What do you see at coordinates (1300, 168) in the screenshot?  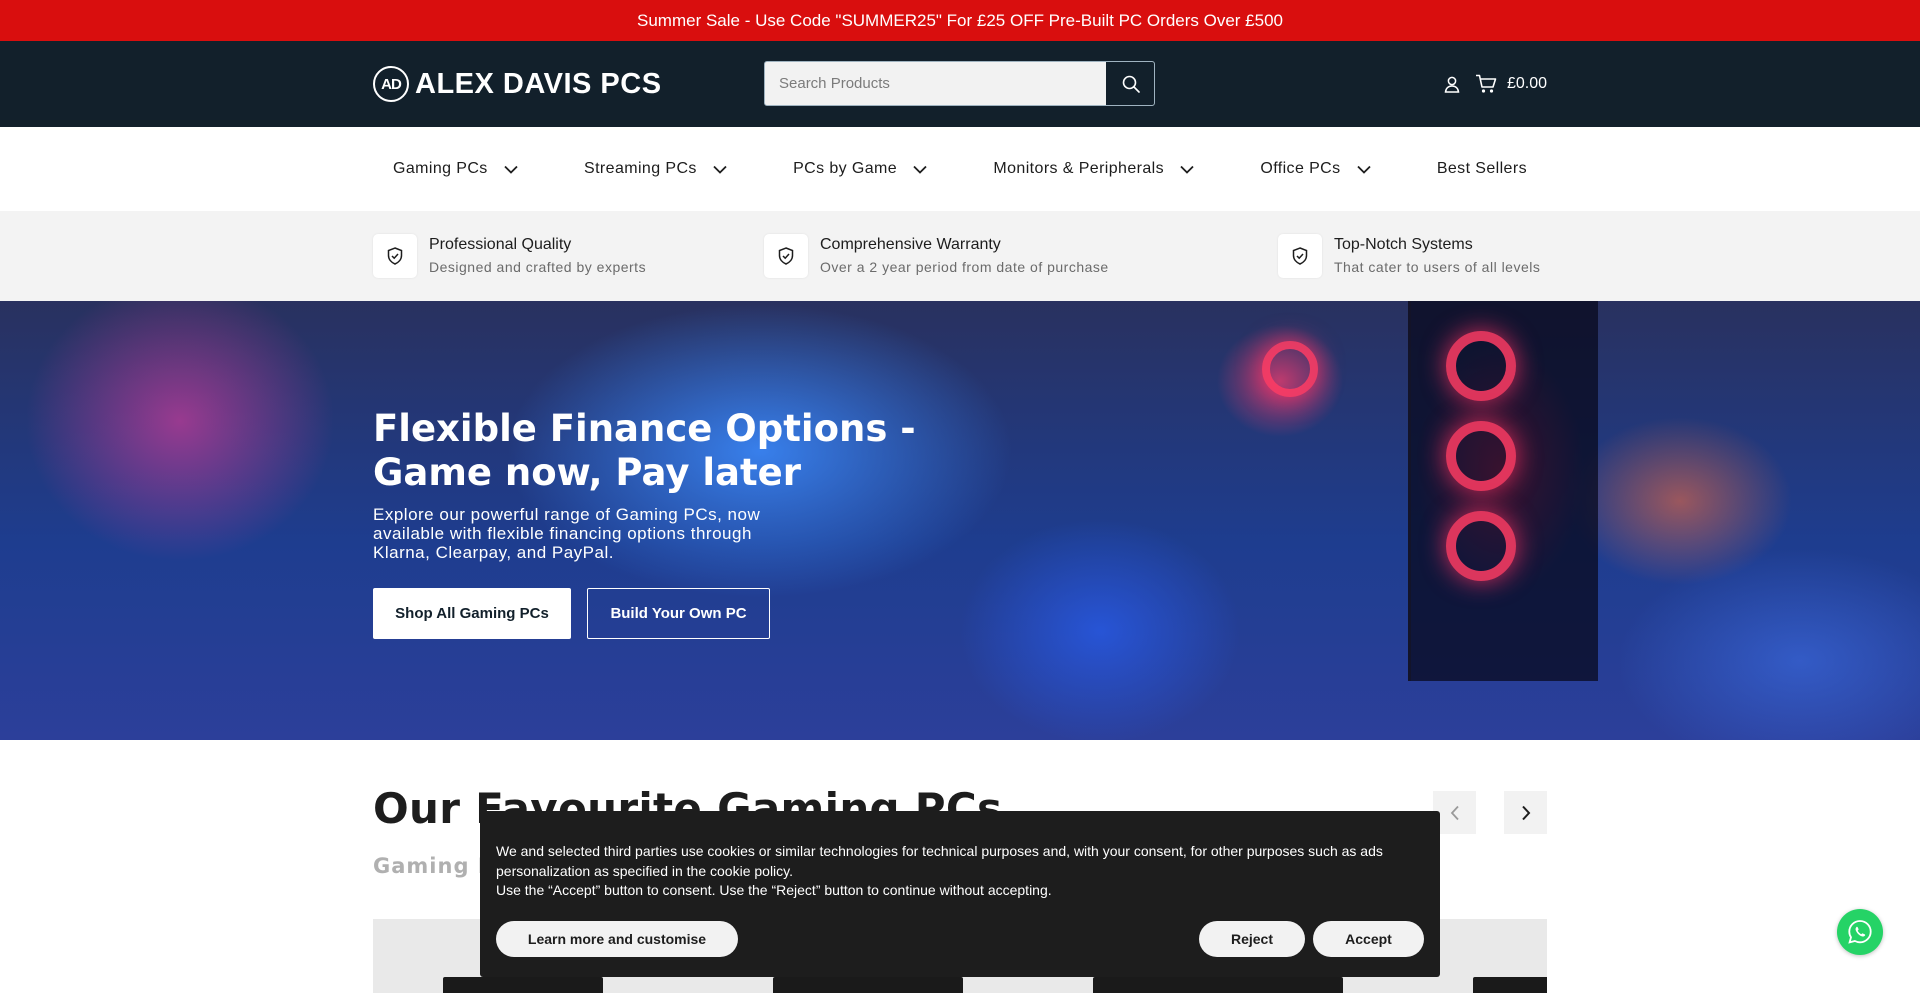 I see `nav-item-label: Office PCs` at bounding box center [1300, 168].